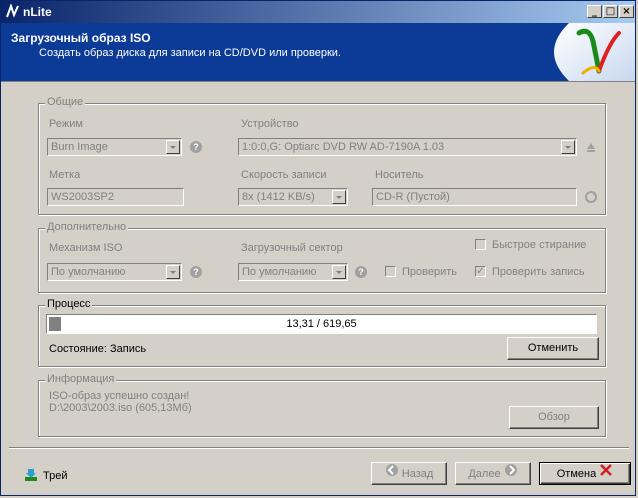 This screenshot has height=498, width=638. Describe the element at coordinates (484, 473) in the screenshot. I see `next-button-label: Далее` at that location.